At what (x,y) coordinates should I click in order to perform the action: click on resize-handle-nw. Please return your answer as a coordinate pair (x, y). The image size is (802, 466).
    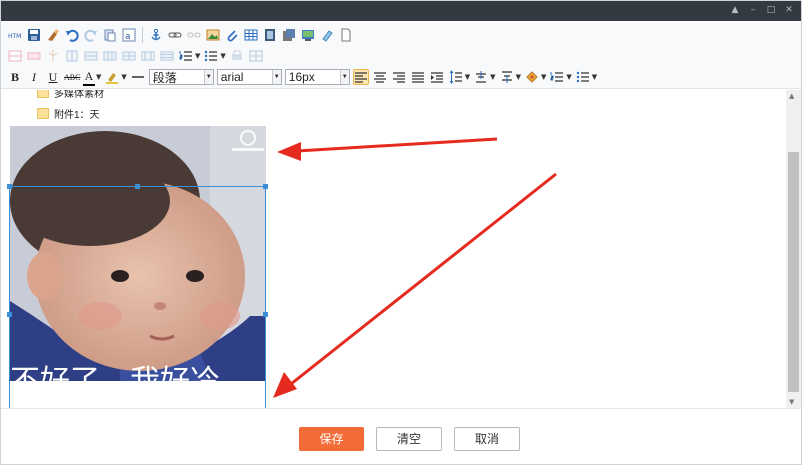
    Looking at the image, I should click on (9, 186).